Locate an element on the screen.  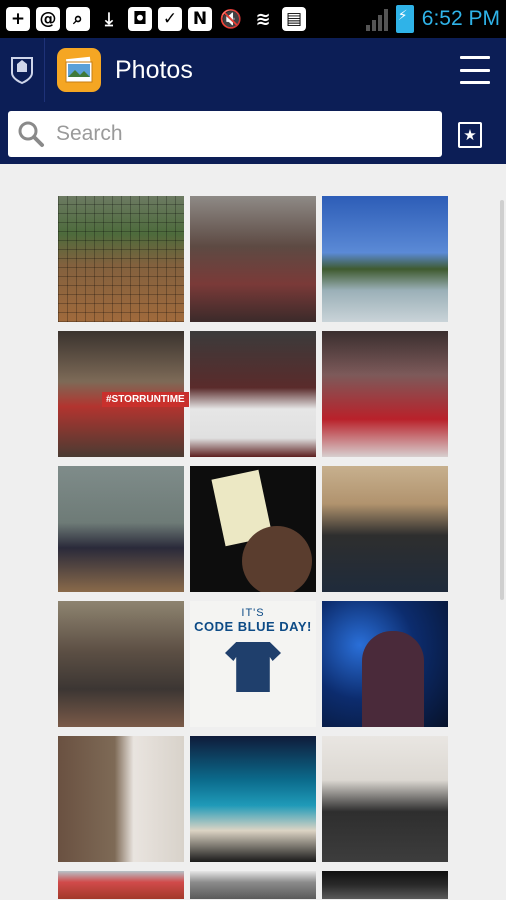
wifi-icon: ≋ is located at coordinates (263, 19).